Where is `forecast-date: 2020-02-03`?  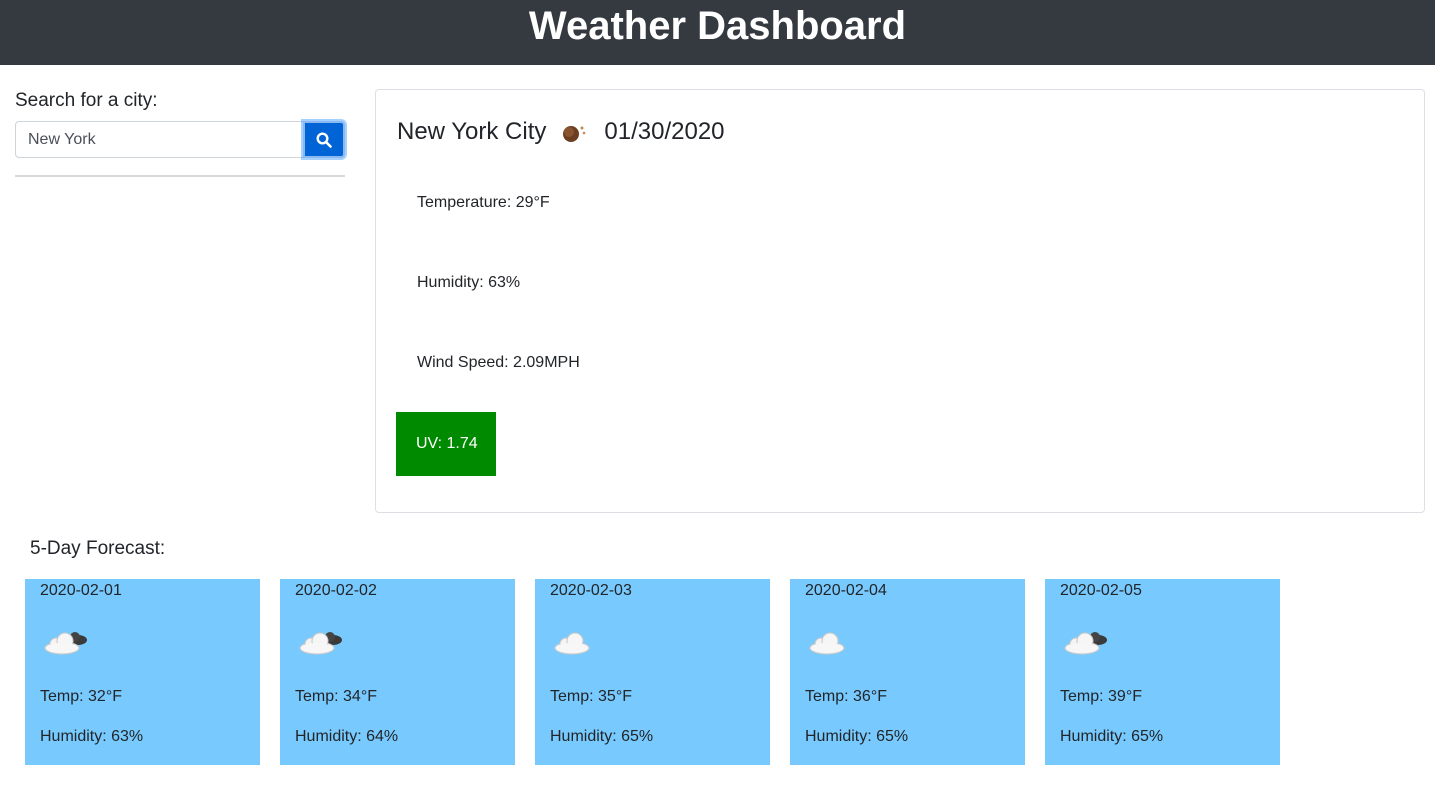
forecast-date: 2020-02-03 is located at coordinates (591, 590).